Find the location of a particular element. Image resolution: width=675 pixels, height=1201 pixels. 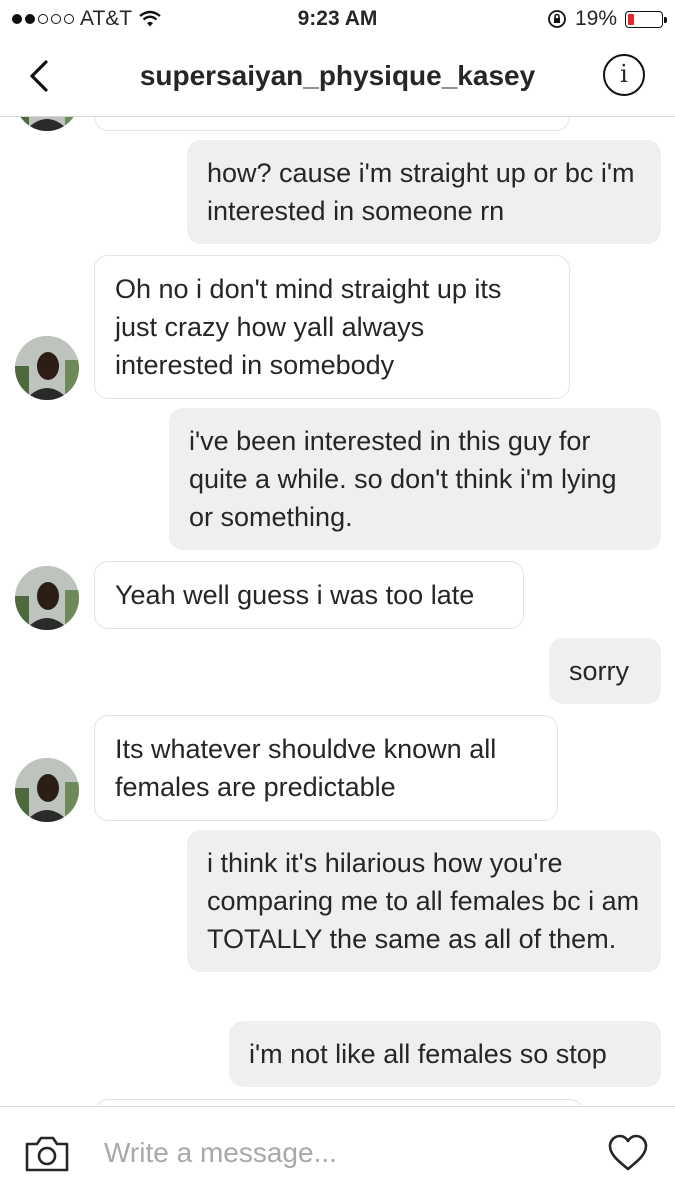

orientation-lock-icon is located at coordinates (557, 19).